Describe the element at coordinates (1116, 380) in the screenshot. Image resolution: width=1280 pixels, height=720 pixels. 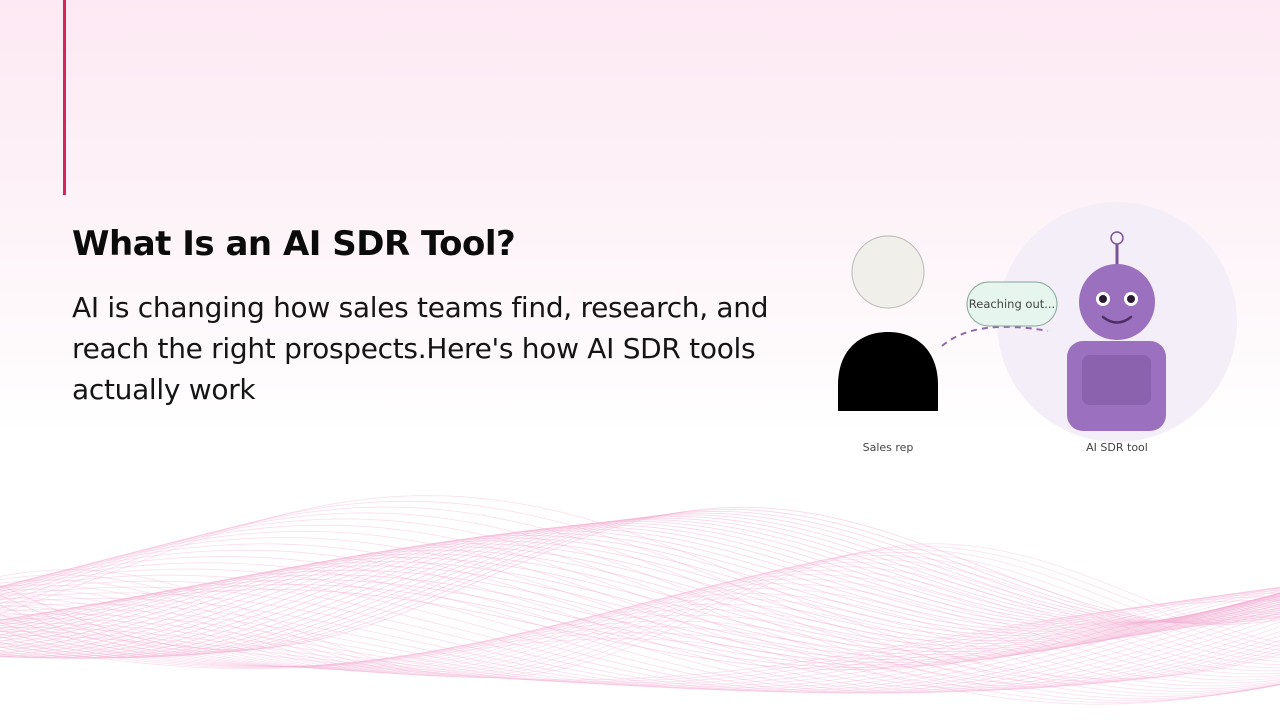
I see `robot-chest-panel` at that location.